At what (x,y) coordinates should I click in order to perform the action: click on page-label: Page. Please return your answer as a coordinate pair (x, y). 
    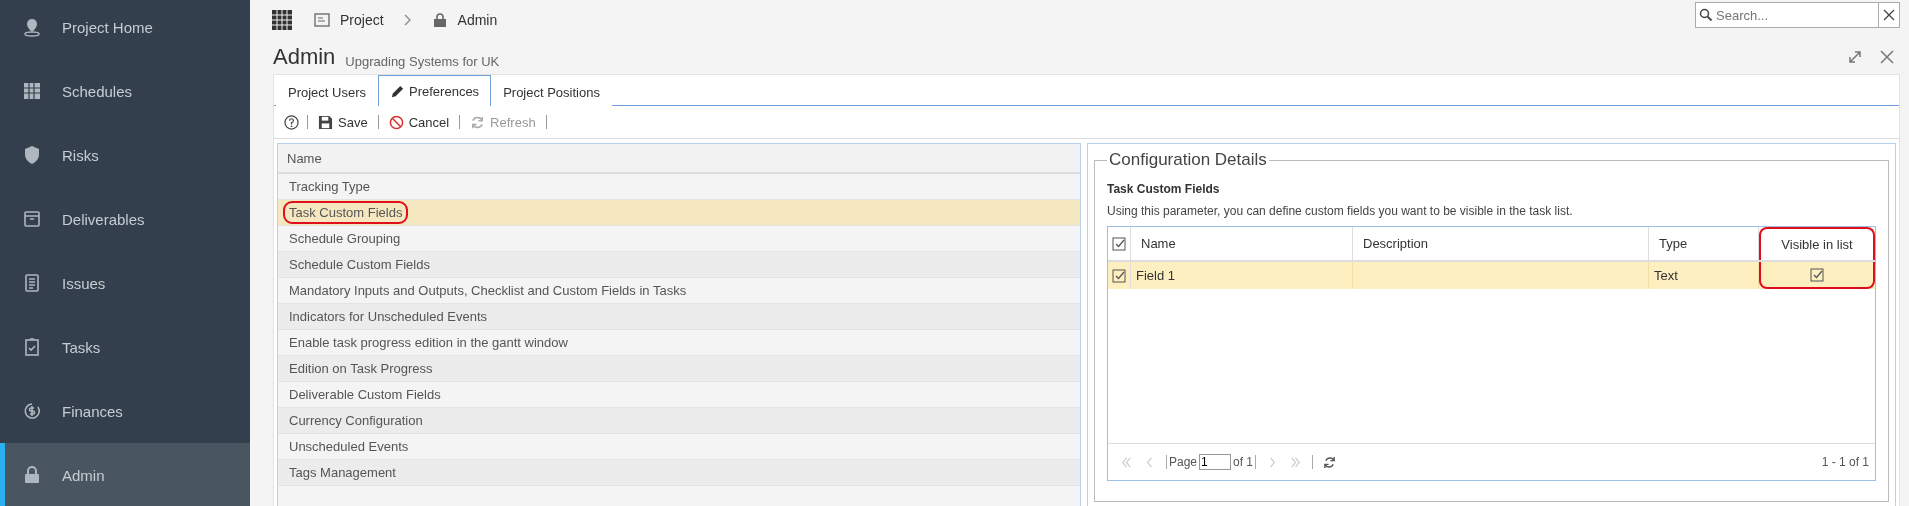
    Looking at the image, I should click on (1183, 462).